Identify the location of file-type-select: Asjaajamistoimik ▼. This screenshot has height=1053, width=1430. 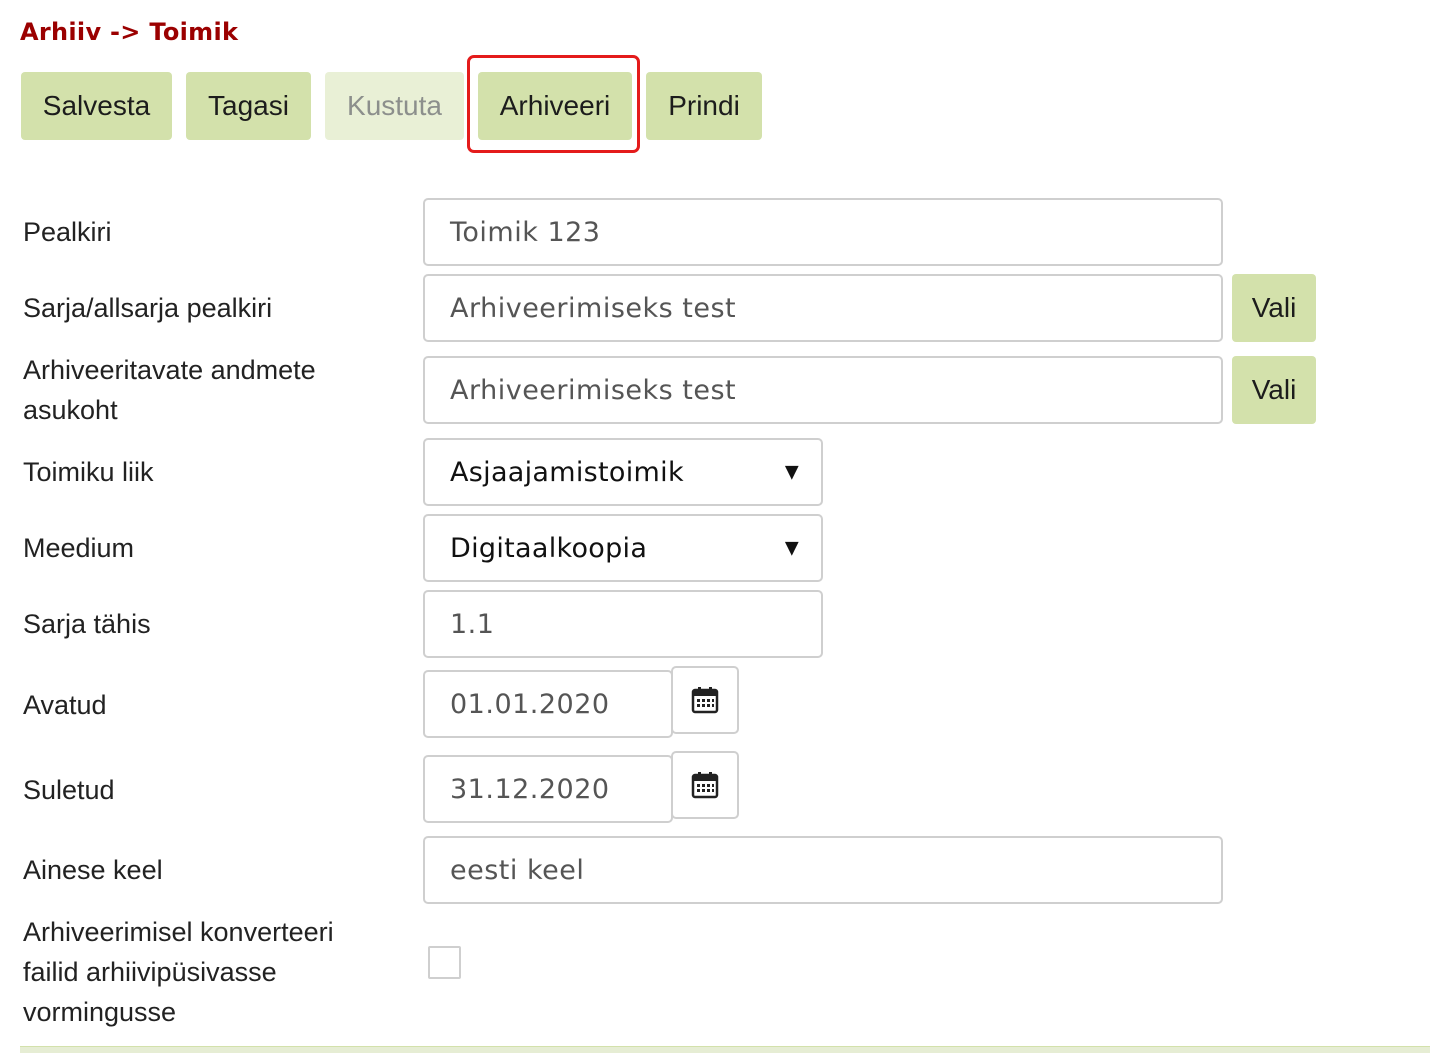
(623, 472).